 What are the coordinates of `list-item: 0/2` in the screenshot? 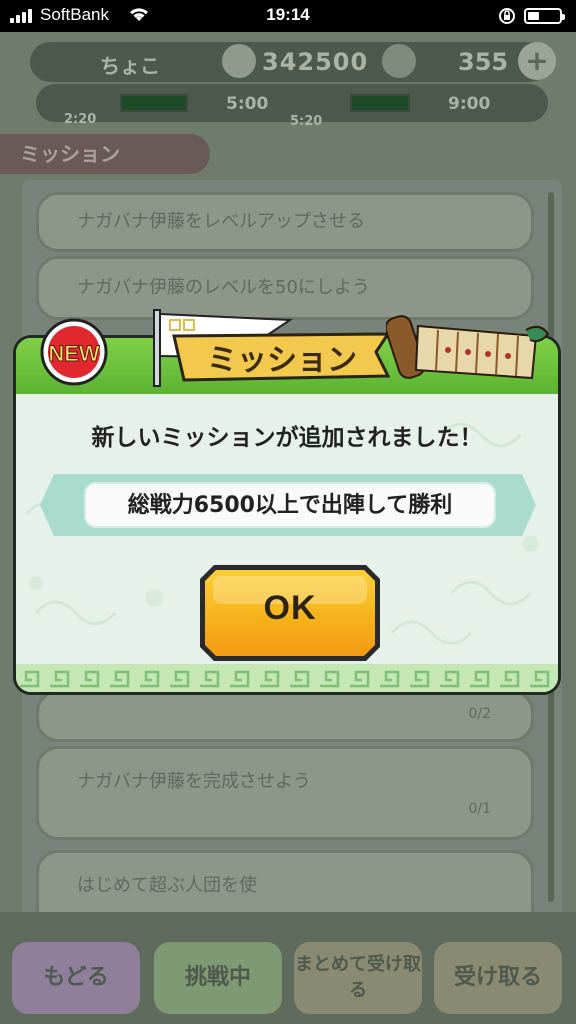 It's located at (285, 716).